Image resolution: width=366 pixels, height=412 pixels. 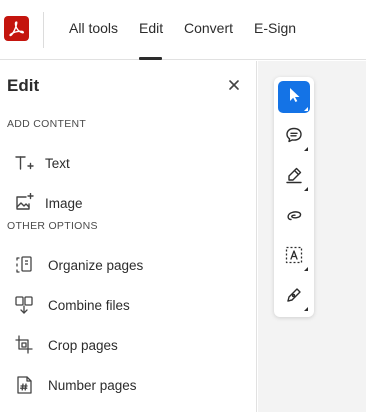 I want to click on draw-tool-button, so click(x=294, y=217).